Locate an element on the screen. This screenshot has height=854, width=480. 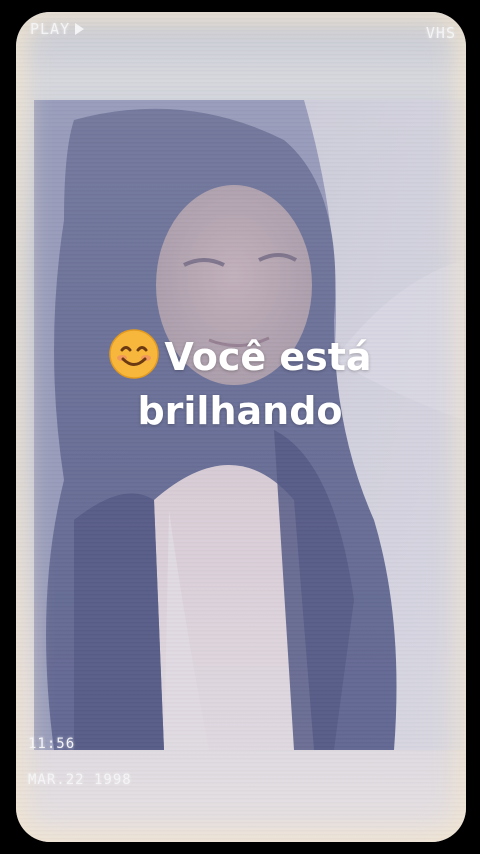
caption-text: Você está brilhando is located at coordinates (240, 383).